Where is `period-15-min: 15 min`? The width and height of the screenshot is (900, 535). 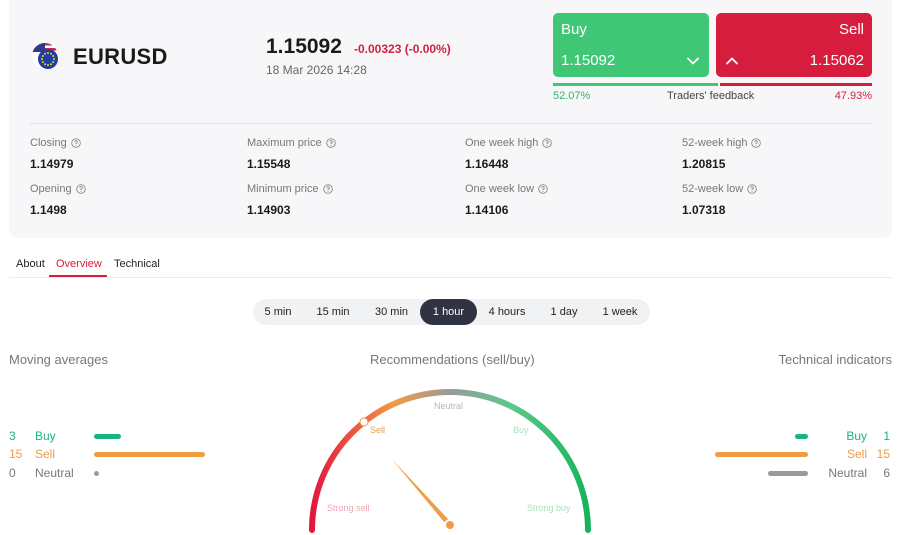 period-15-min: 15 min is located at coordinates (333, 312).